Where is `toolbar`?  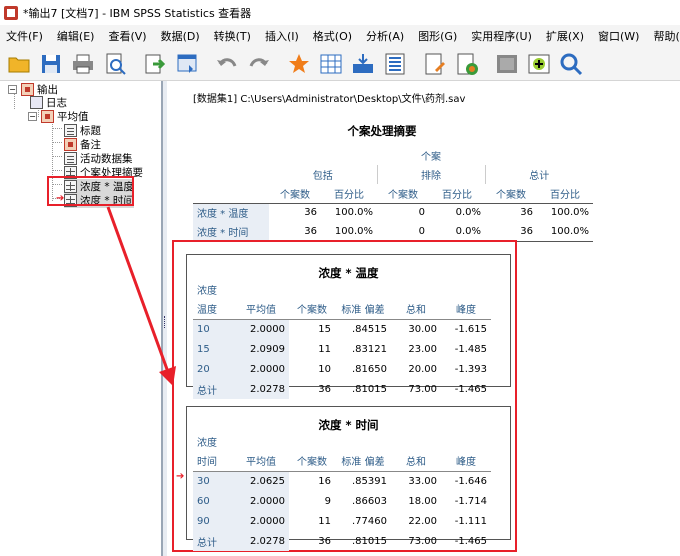 toolbar is located at coordinates (340, 64).